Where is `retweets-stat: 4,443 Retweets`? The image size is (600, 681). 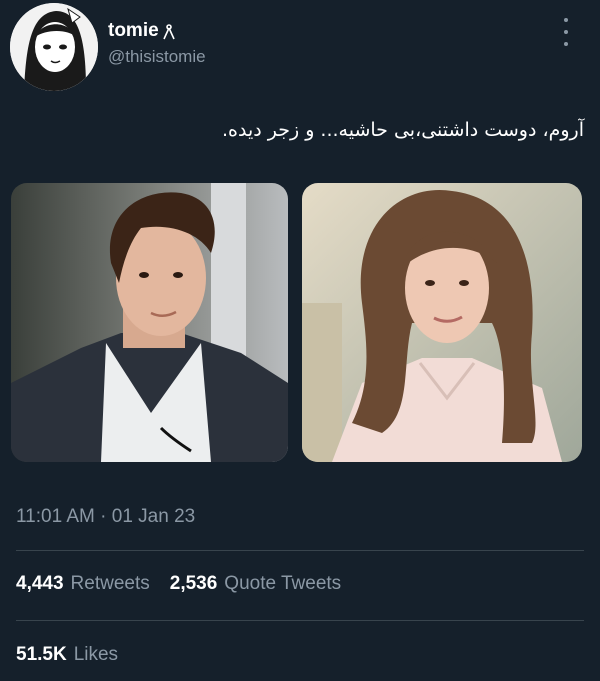
retweets-stat: 4,443 Retweets is located at coordinates (83, 584).